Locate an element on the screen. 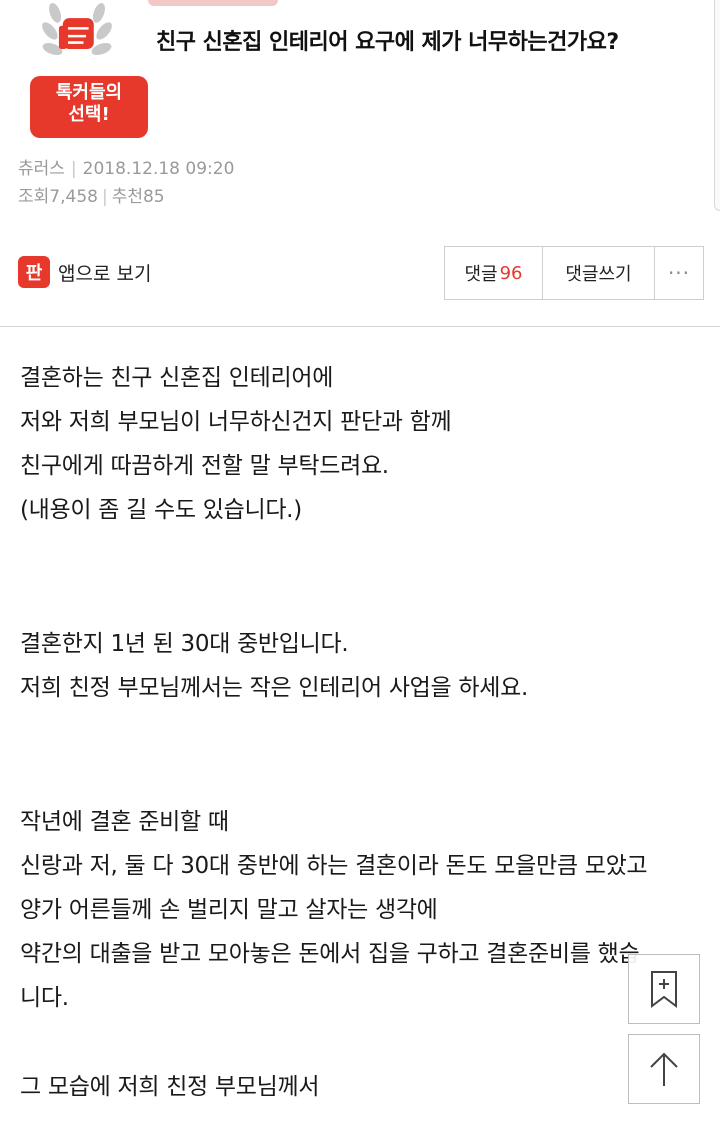 The height and width of the screenshot is (1126, 720). post-meta-stats: 조회7,458 | 추천85 is located at coordinates (91, 194).